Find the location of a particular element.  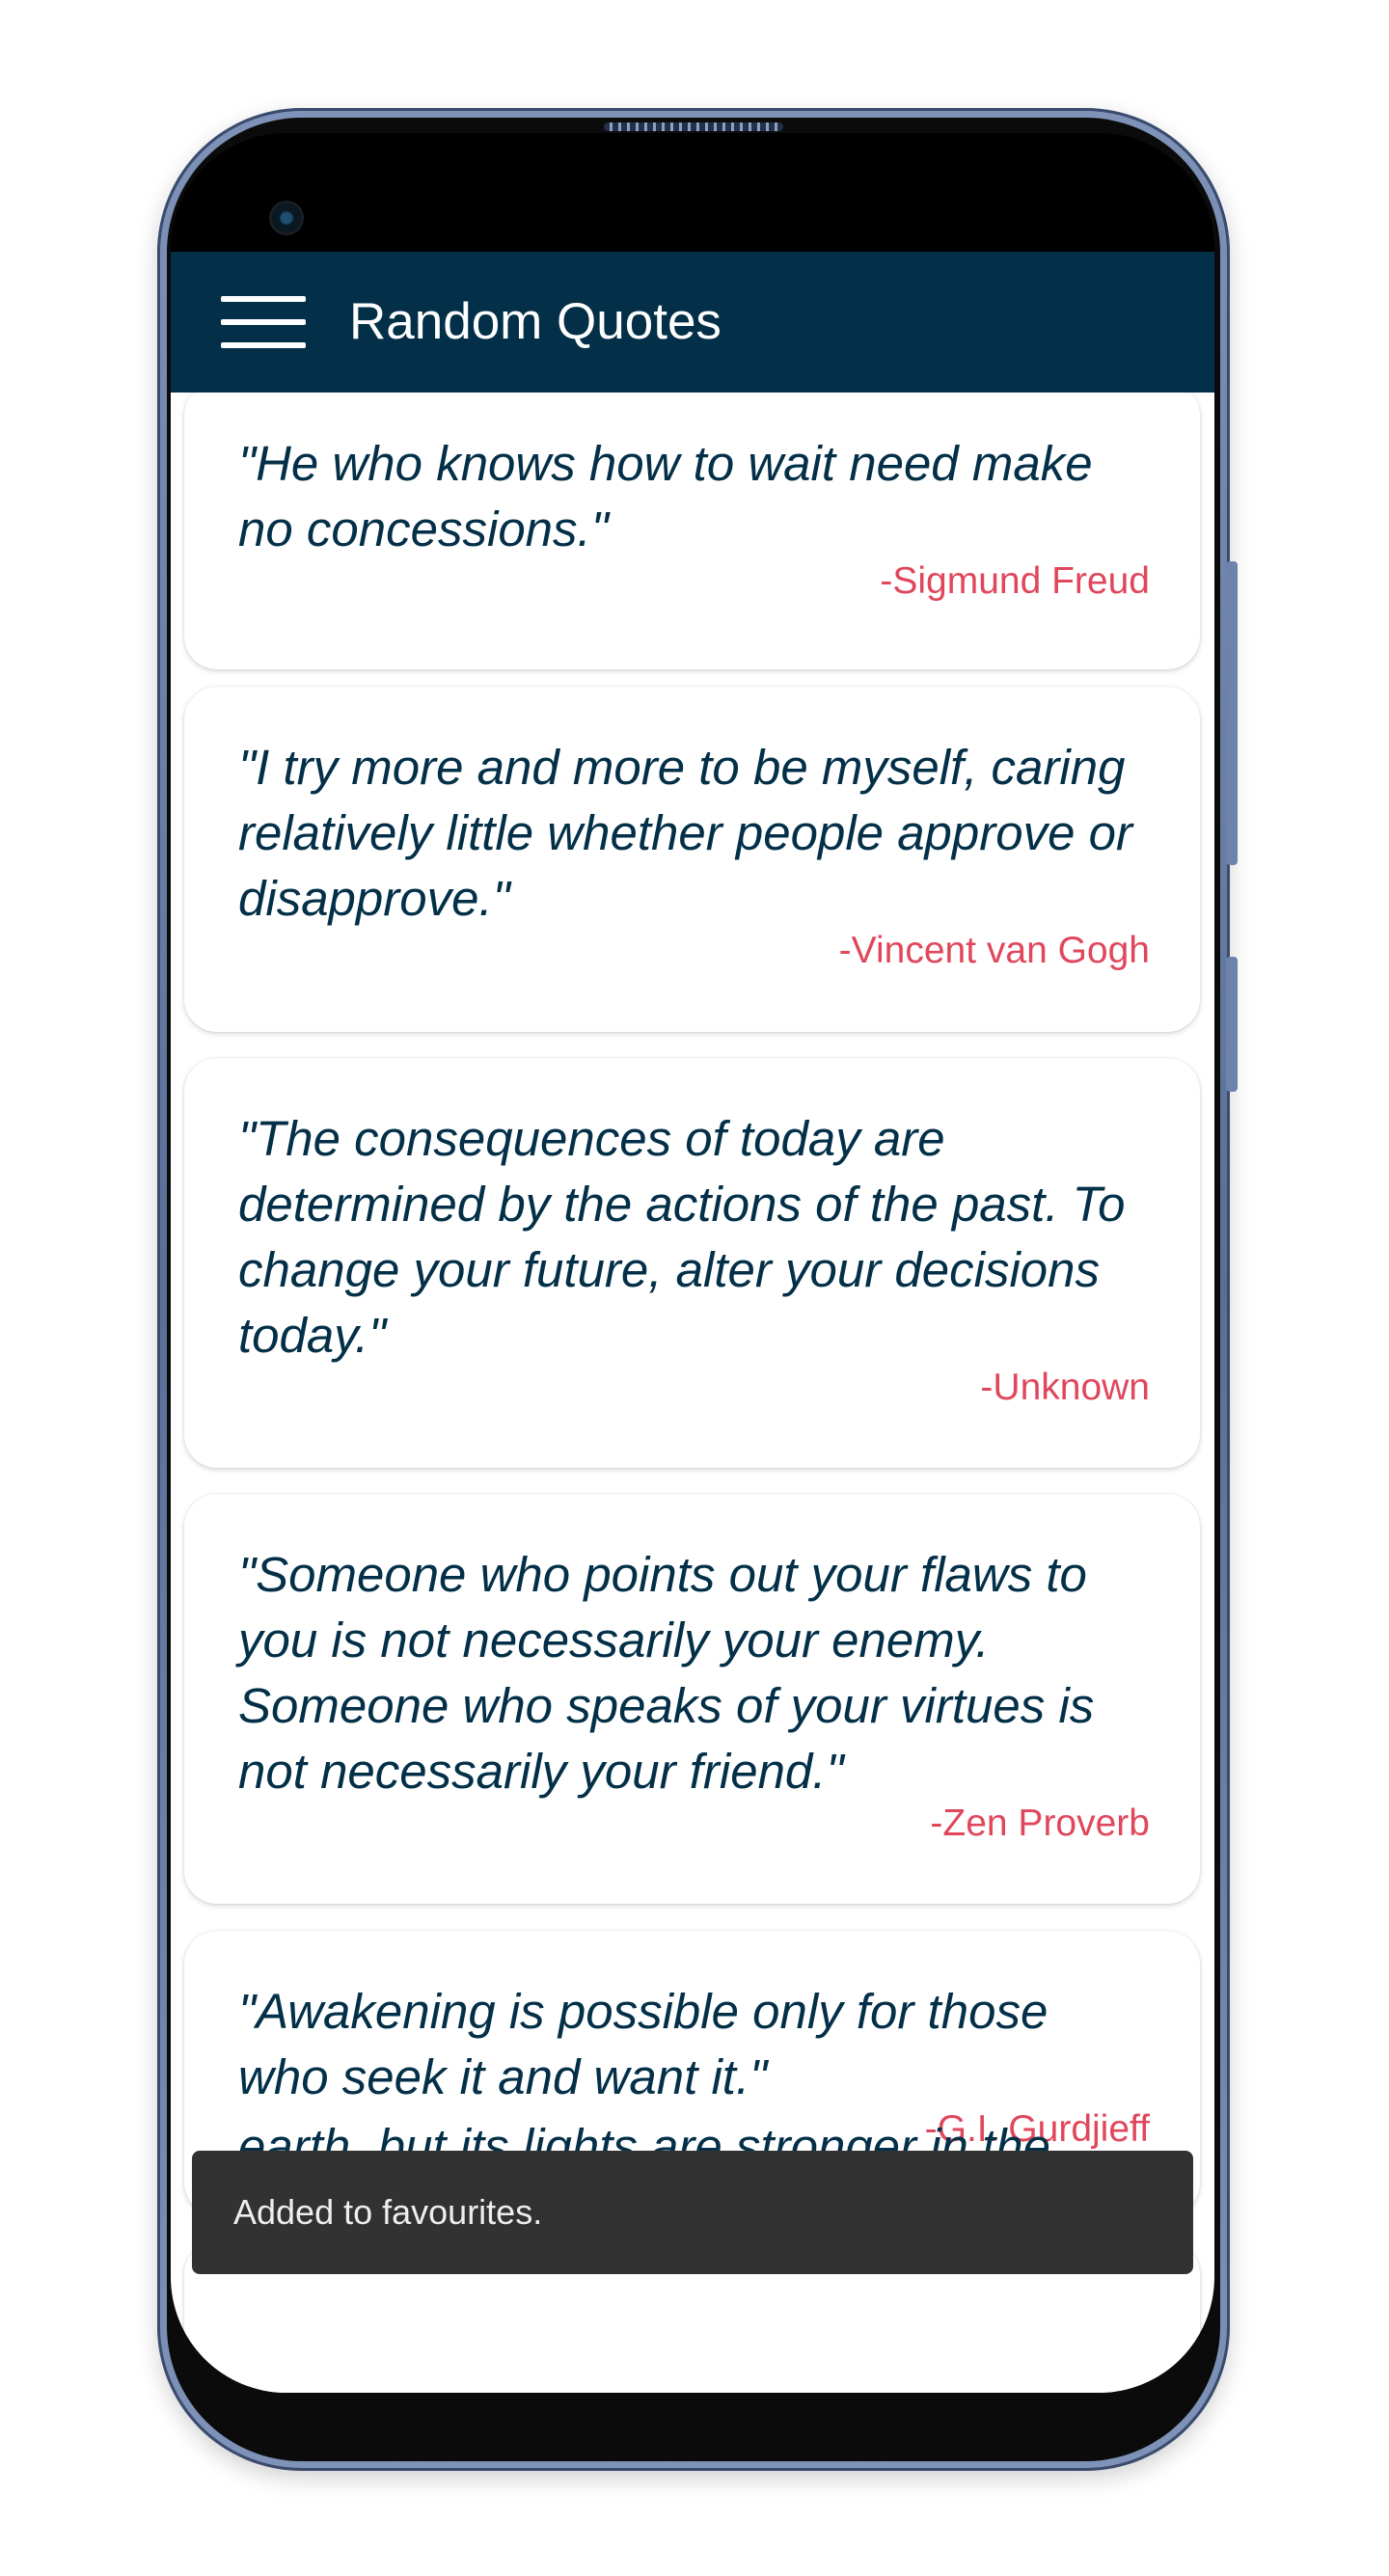

quote-author: -Unknown is located at coordinates (1065, 1387).